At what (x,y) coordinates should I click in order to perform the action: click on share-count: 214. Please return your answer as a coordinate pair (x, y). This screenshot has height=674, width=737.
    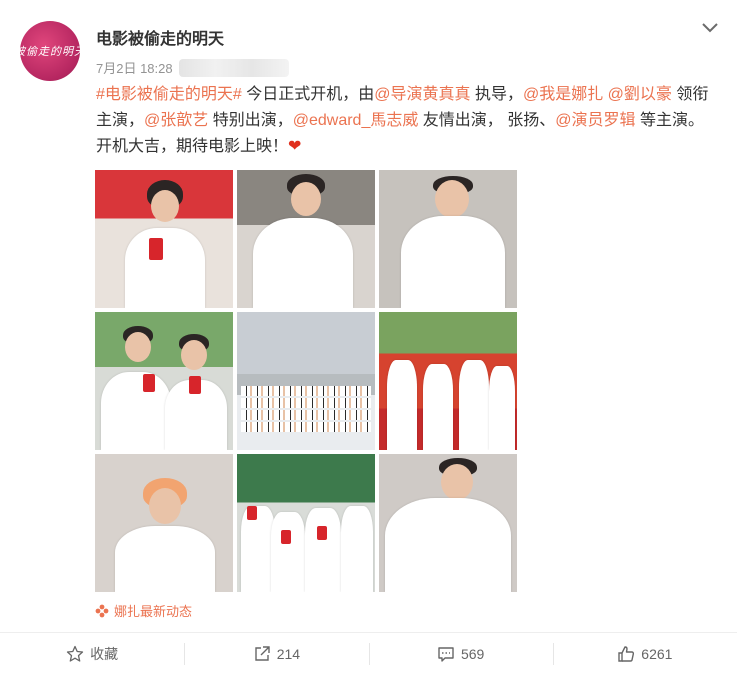
    Looking at the image, I should click on (288, 653).